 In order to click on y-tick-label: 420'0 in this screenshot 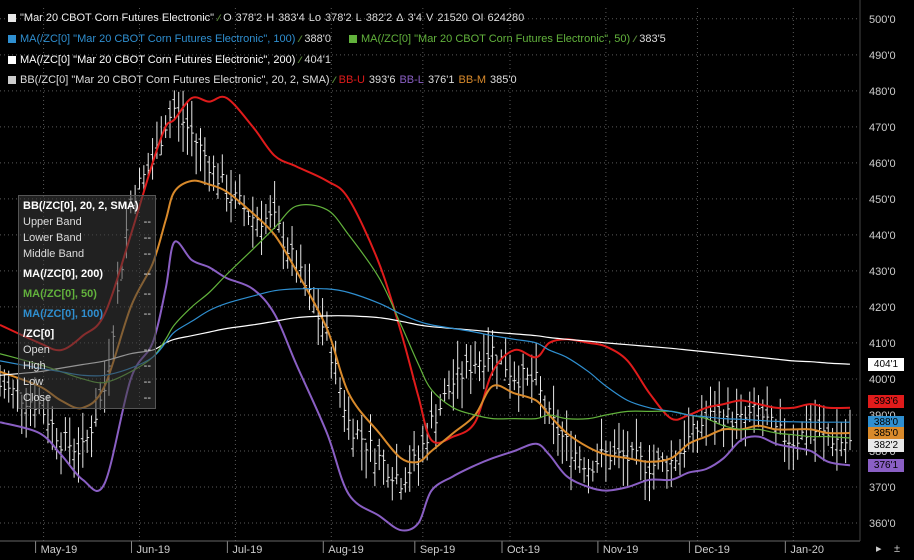, I will do `click(882, 308)`.